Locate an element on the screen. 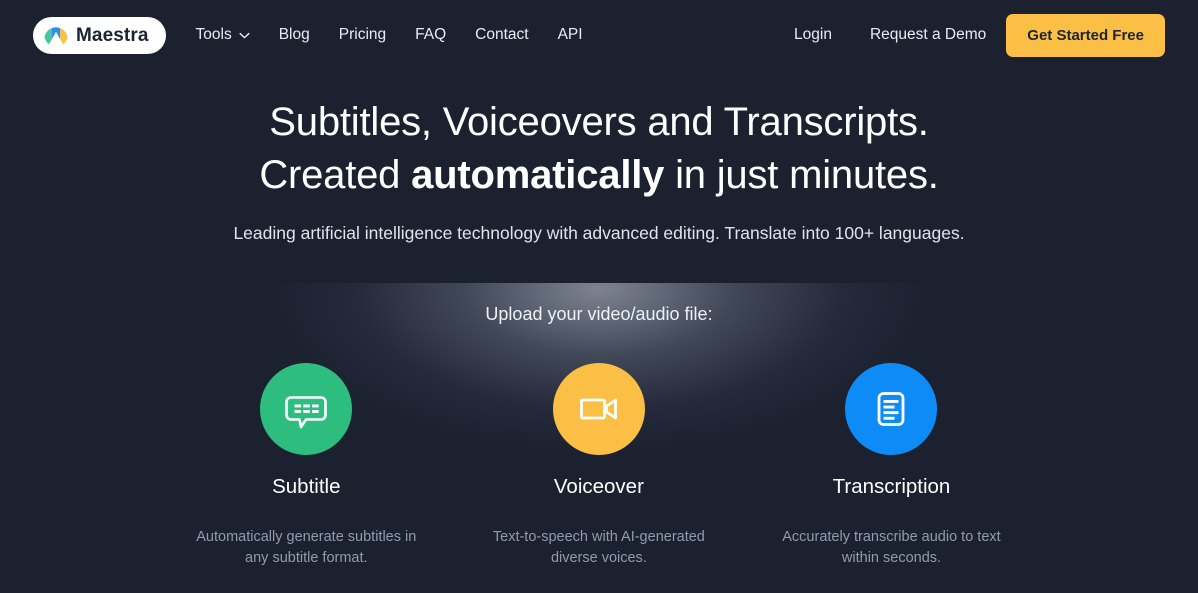  upload-card-voiceover-title: Voiceover is located at coordinates (598, 486).